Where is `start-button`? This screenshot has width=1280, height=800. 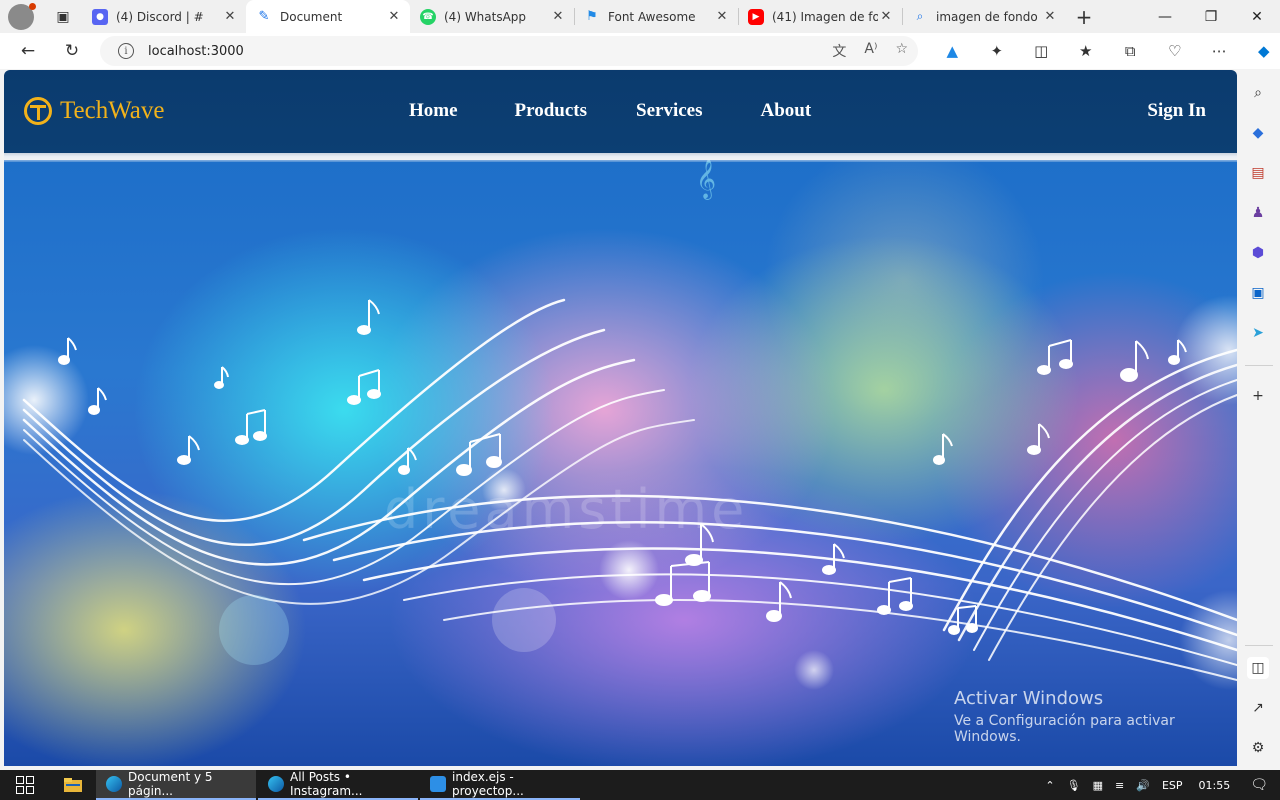 start-button is located at coordinates (25, 785).